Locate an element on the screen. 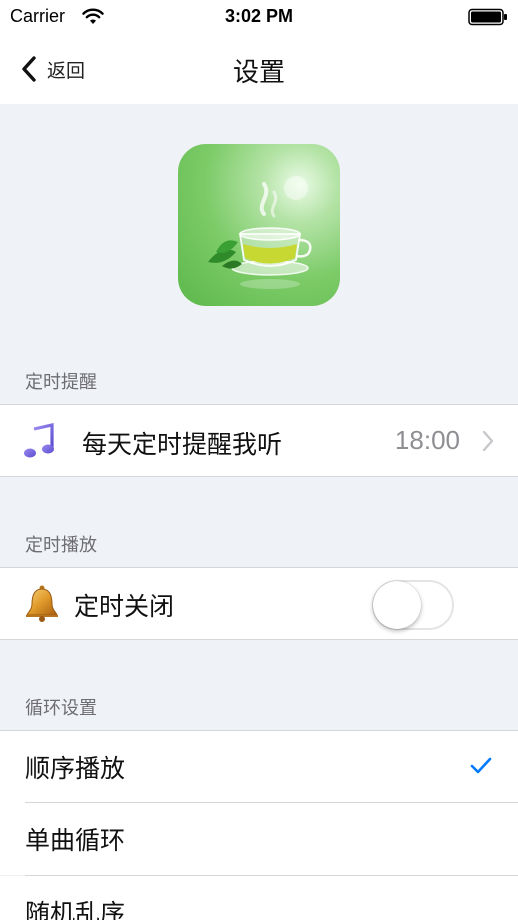 The image size is (518, 920). loop-option-shuffle: 随机乱序 is located at coordinates (259, 898).